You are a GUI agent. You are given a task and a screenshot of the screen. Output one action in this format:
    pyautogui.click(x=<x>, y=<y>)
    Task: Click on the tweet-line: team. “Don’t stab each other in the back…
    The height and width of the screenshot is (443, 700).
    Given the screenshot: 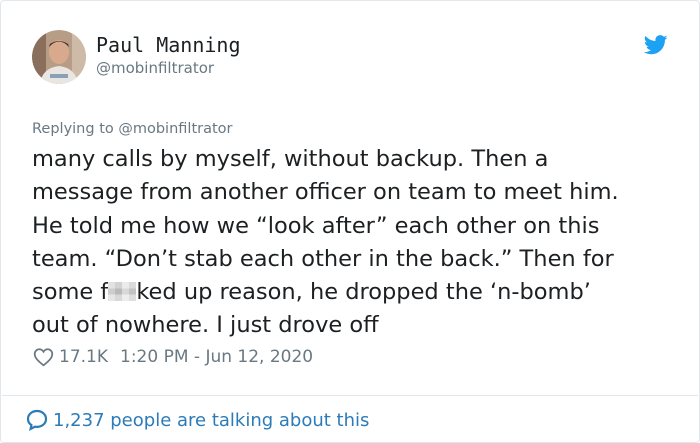 What is the action you would take?
    pyautogui.click(x=323, y=258)
    